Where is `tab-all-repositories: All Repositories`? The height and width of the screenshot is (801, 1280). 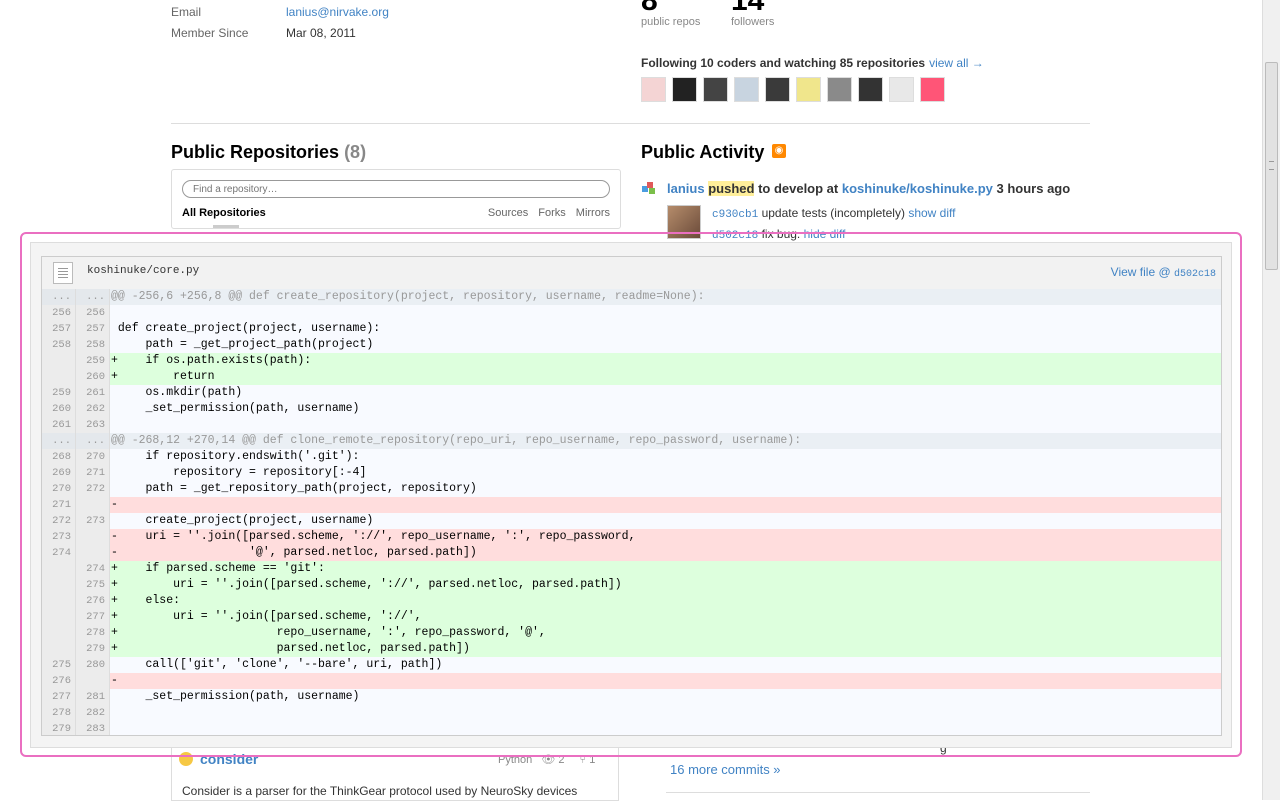
tab-all-repositories: All Repositories is located at coordinates (224, 213).